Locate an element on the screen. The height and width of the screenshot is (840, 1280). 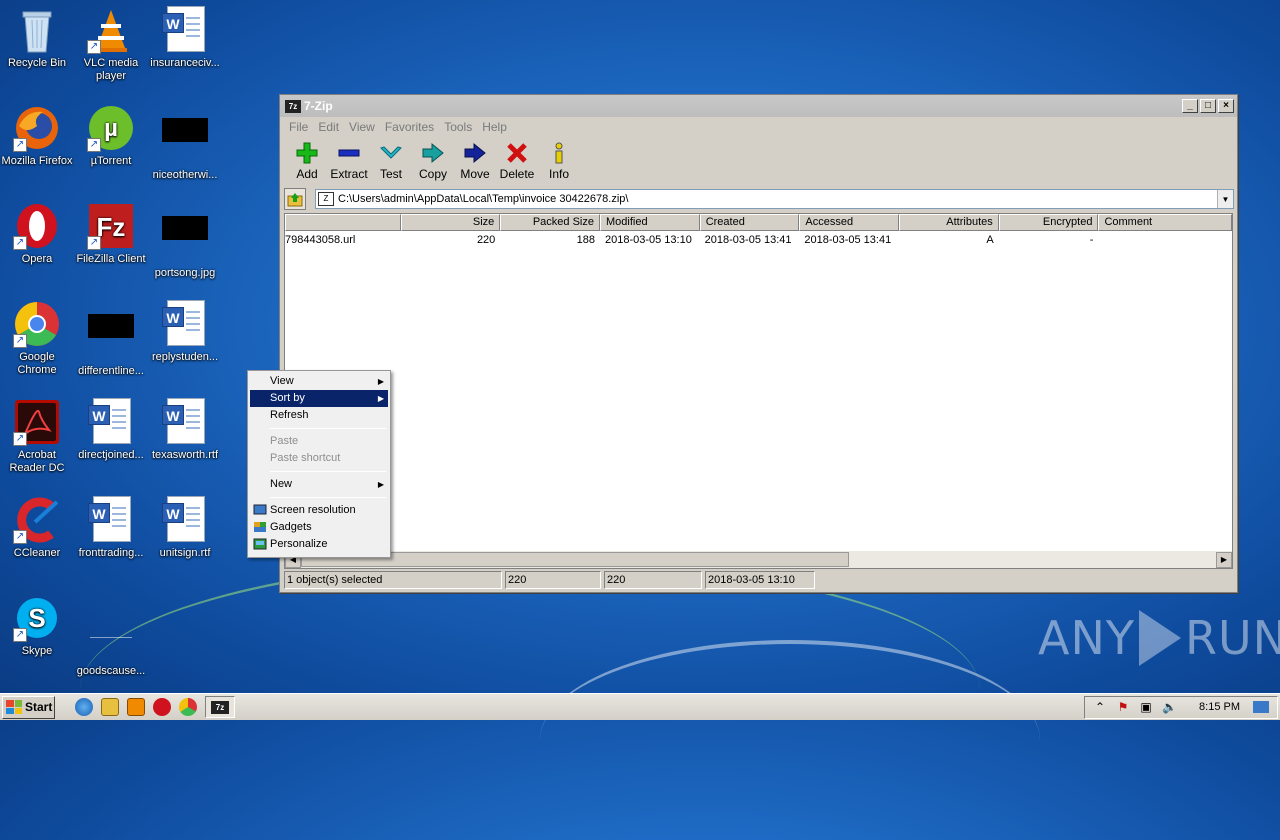
play-logo-icon is located at coordinates (1159, 638).